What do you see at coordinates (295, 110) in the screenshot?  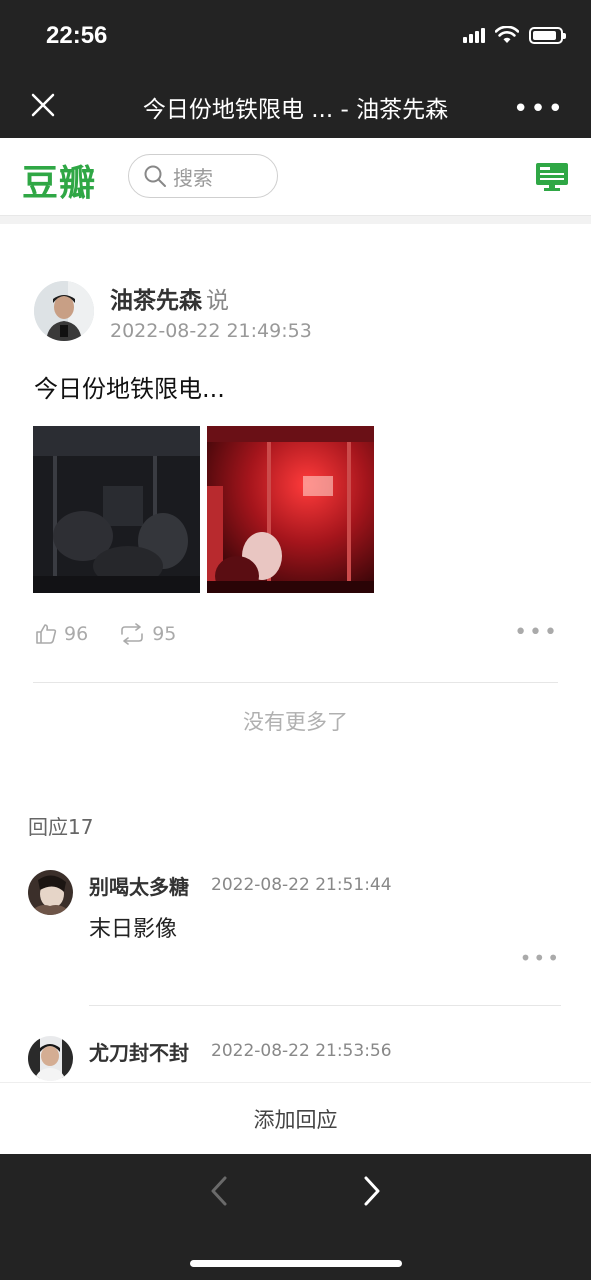 I see `page-title: 今日份地铁限电 ... - 油茶先森` at bounding box center [295, 110].